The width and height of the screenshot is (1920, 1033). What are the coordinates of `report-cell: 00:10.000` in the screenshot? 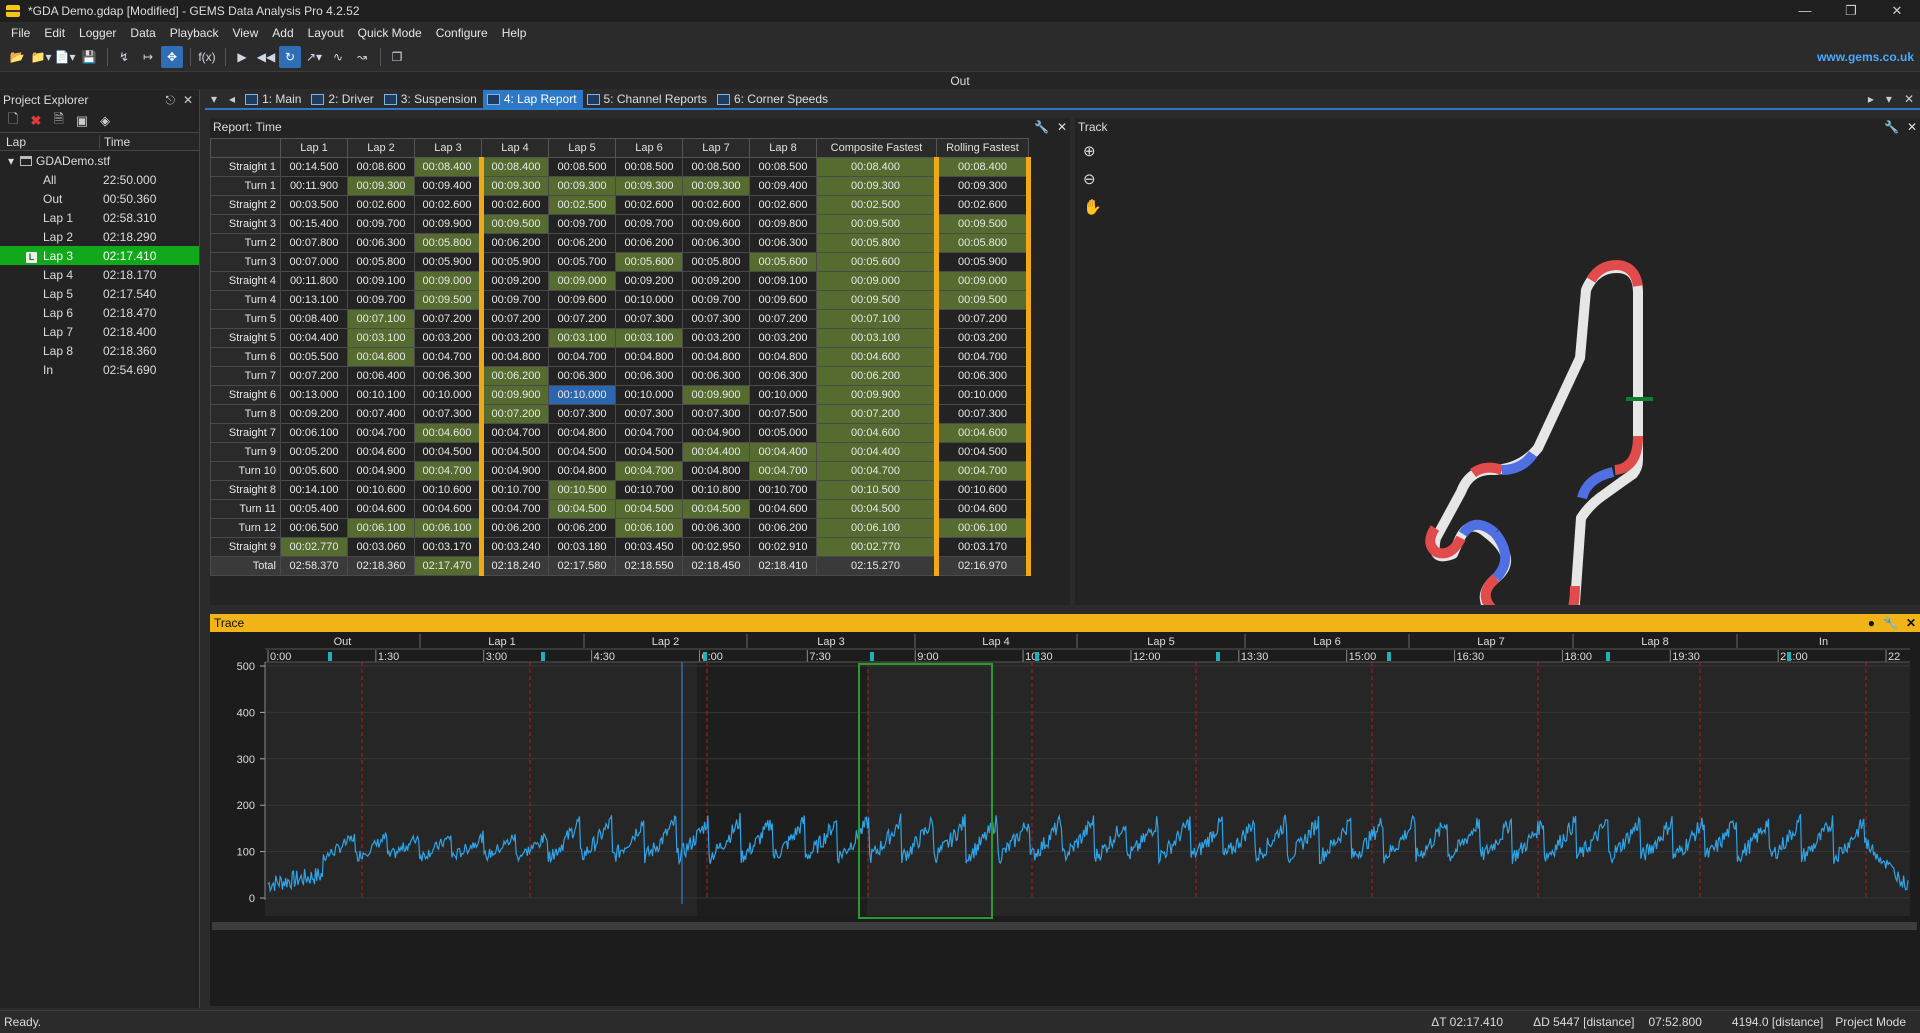 It's located at (649, 300).